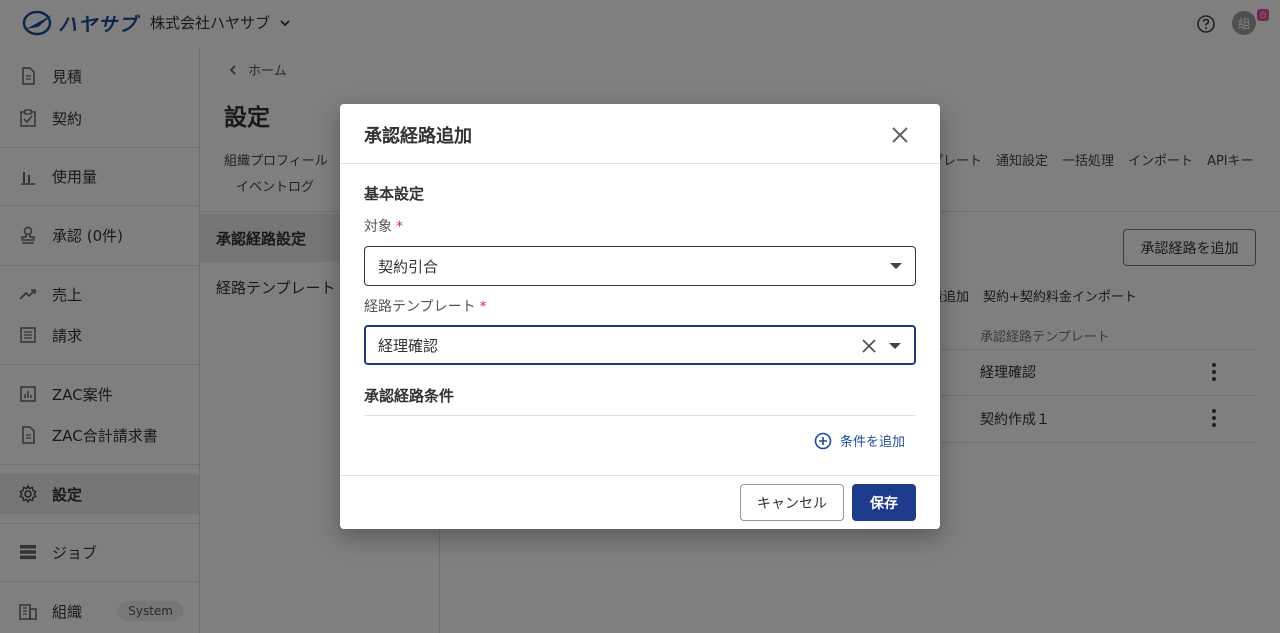 Image resolution: width=1280 pixels, height=633 pixels. I want to click on cancel-button: キャンセル, so click(792, 502).